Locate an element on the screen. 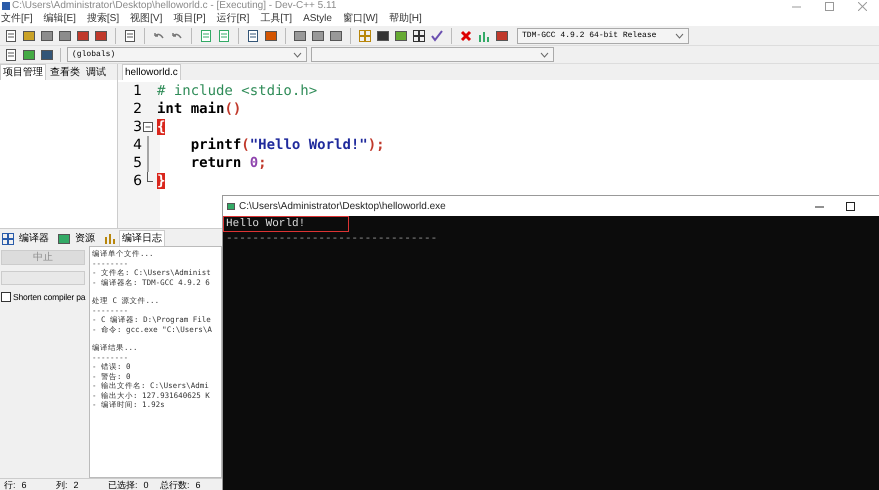 The height and width of the screenshot is (490, 879). line-number: 3 is located at coordinates (137, 127).